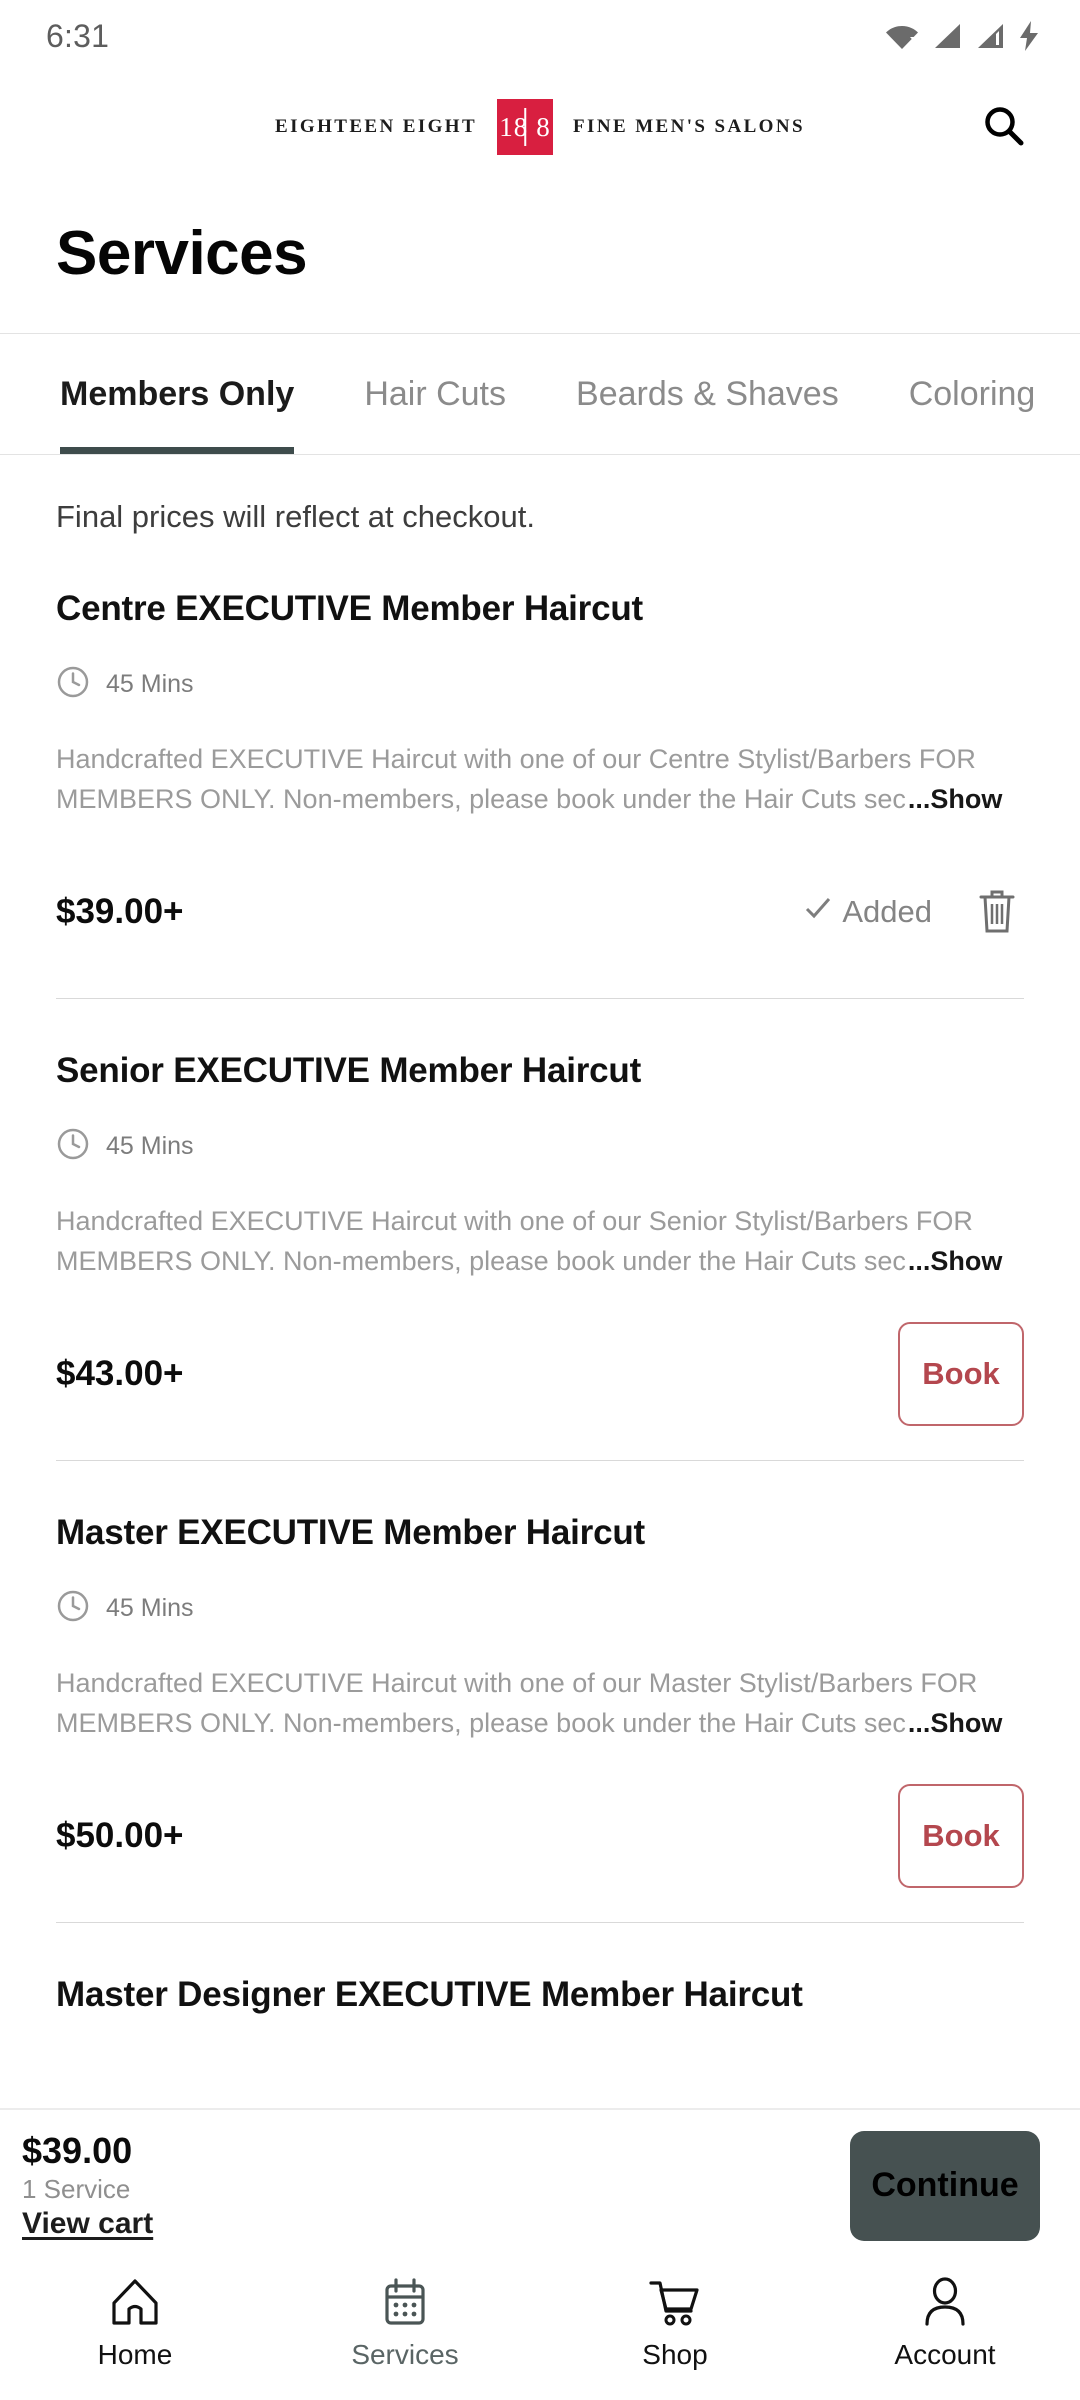  I want to click on added-status: Added, so click(867, 912).